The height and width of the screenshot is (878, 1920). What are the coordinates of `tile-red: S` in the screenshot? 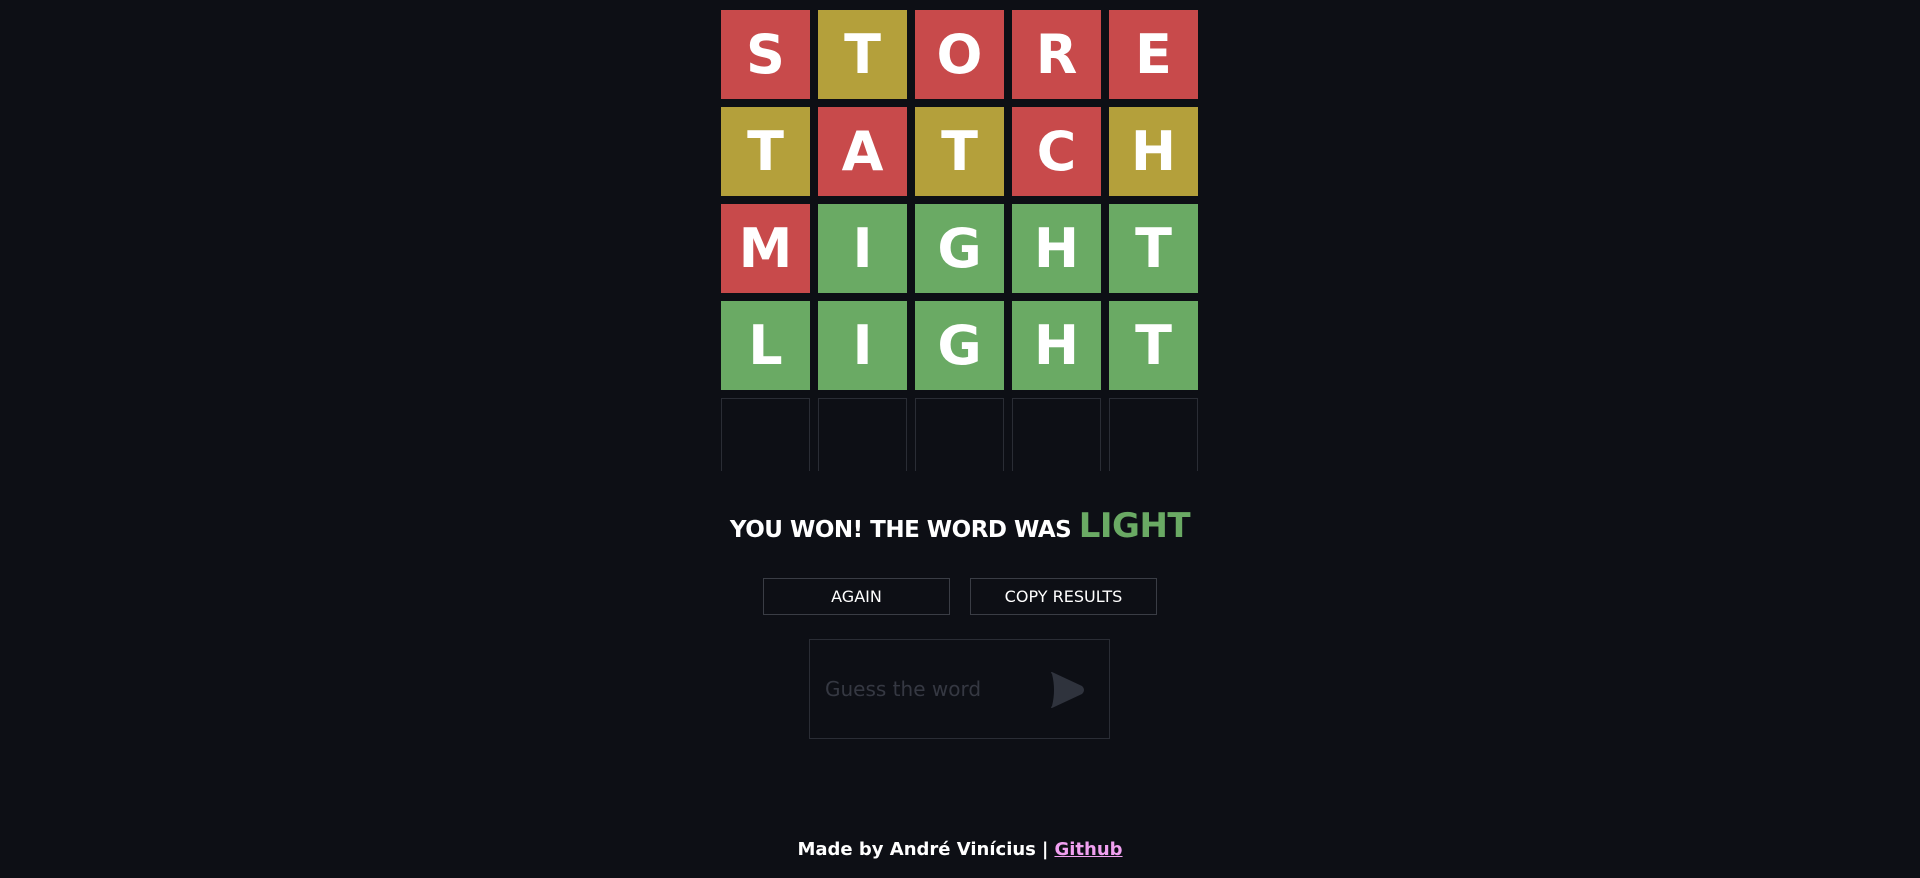 It's located at (765, 54).